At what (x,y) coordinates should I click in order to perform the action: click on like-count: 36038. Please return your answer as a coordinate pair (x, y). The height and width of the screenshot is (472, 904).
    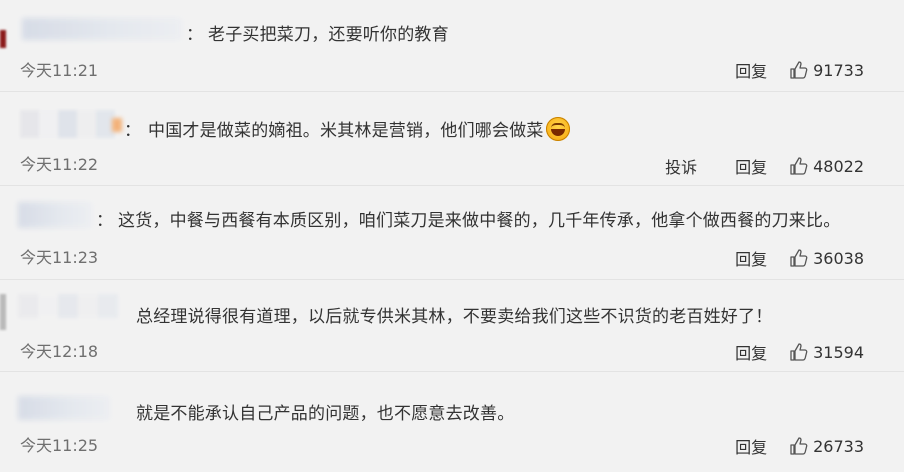
    Looking at the image, I should click on (838, 258).